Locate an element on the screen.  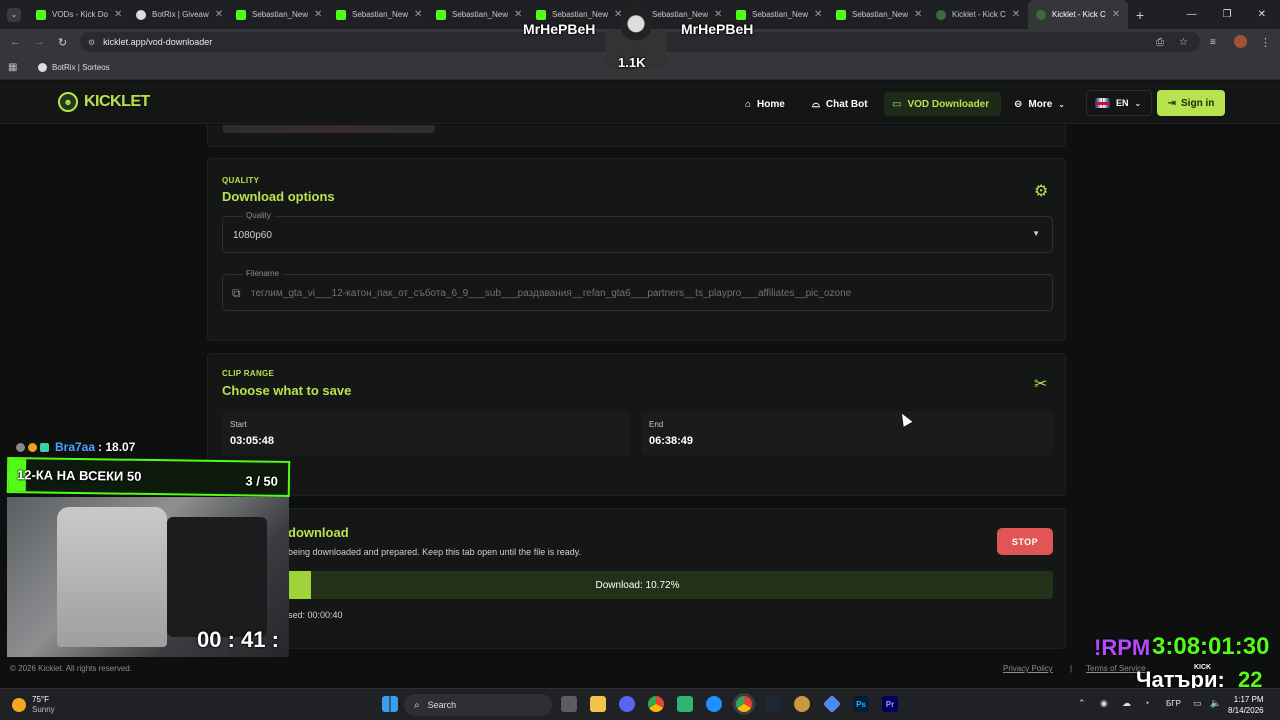
chevron-up-icon: ⌃ is located at coordinates (1082, 703).